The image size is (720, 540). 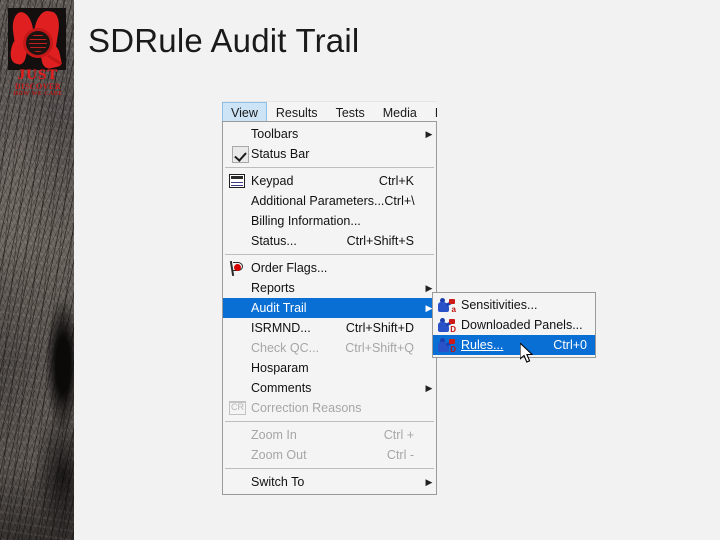 I want to click on menu-item-reports: Reports ▶, so click(x=329, y=288).